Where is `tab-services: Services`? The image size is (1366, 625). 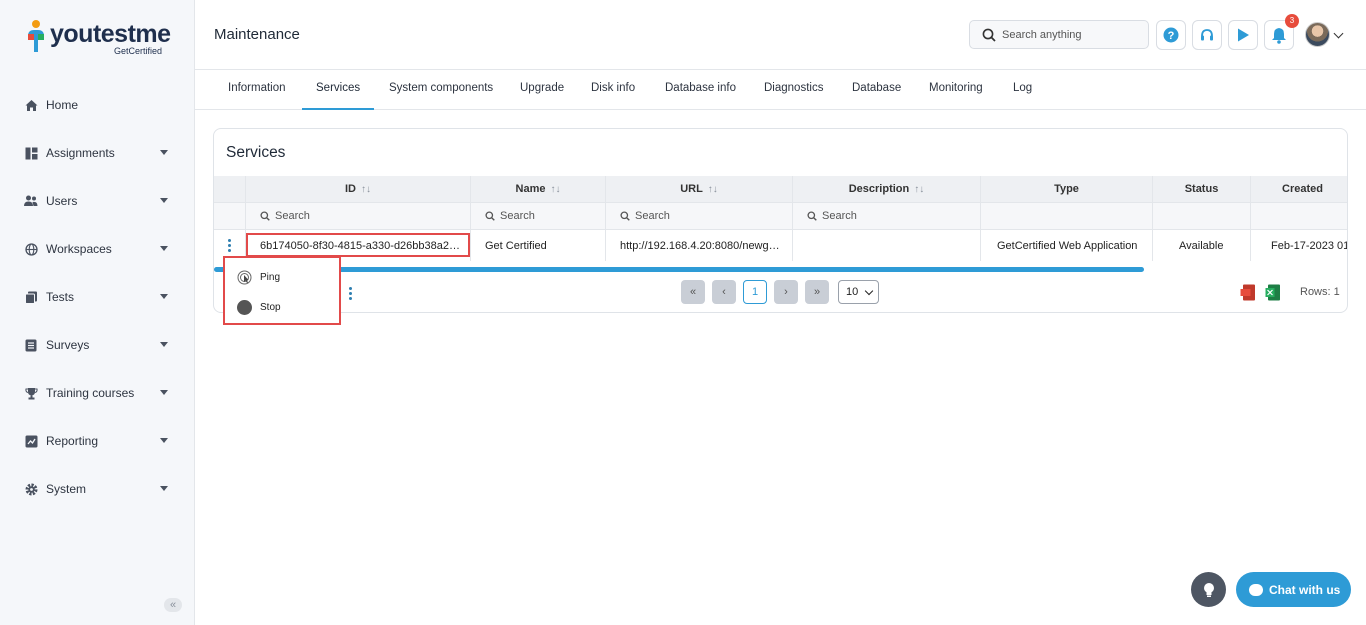 tab-services: Services is located at coordinates (338, 90).